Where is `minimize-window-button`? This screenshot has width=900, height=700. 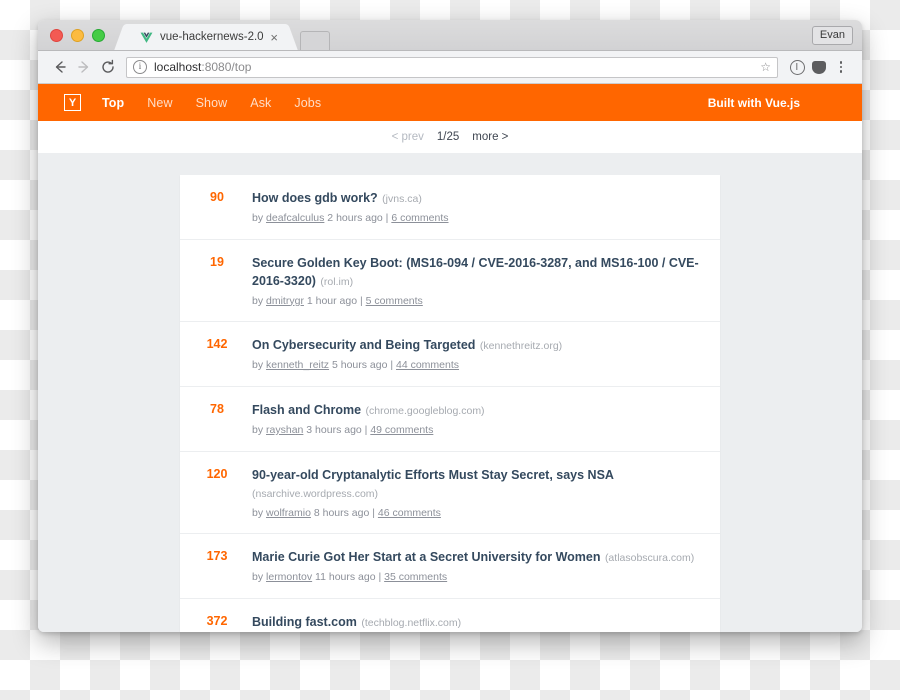
minimize-window-button is located at coordinates (77, 35).